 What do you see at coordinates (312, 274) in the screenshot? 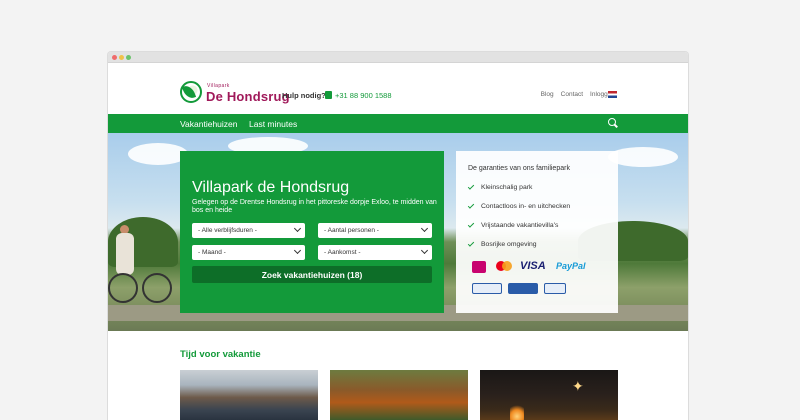
I see `search-button: Zoek vakantiehuizen (18)` at bounding box center [312, 274].